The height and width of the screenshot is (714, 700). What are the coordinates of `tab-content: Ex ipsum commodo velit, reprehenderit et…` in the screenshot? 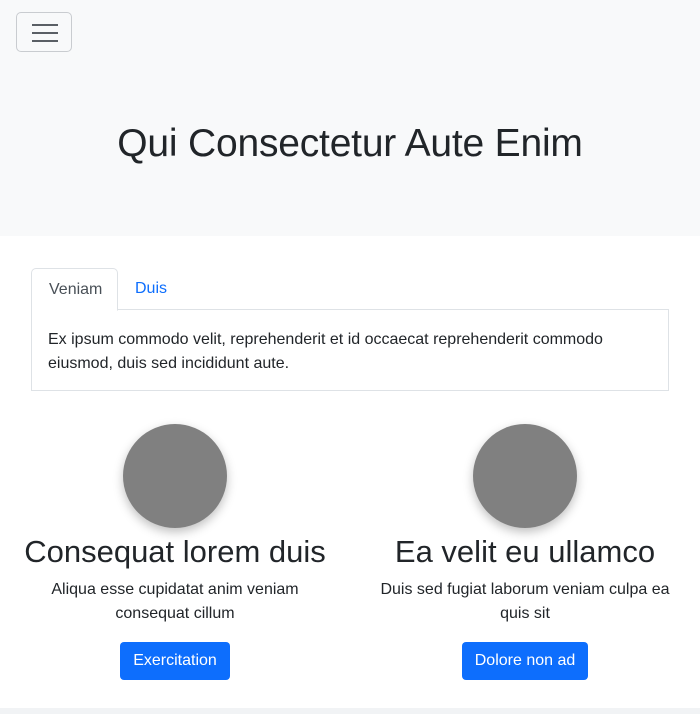 It's located at (350, 350).